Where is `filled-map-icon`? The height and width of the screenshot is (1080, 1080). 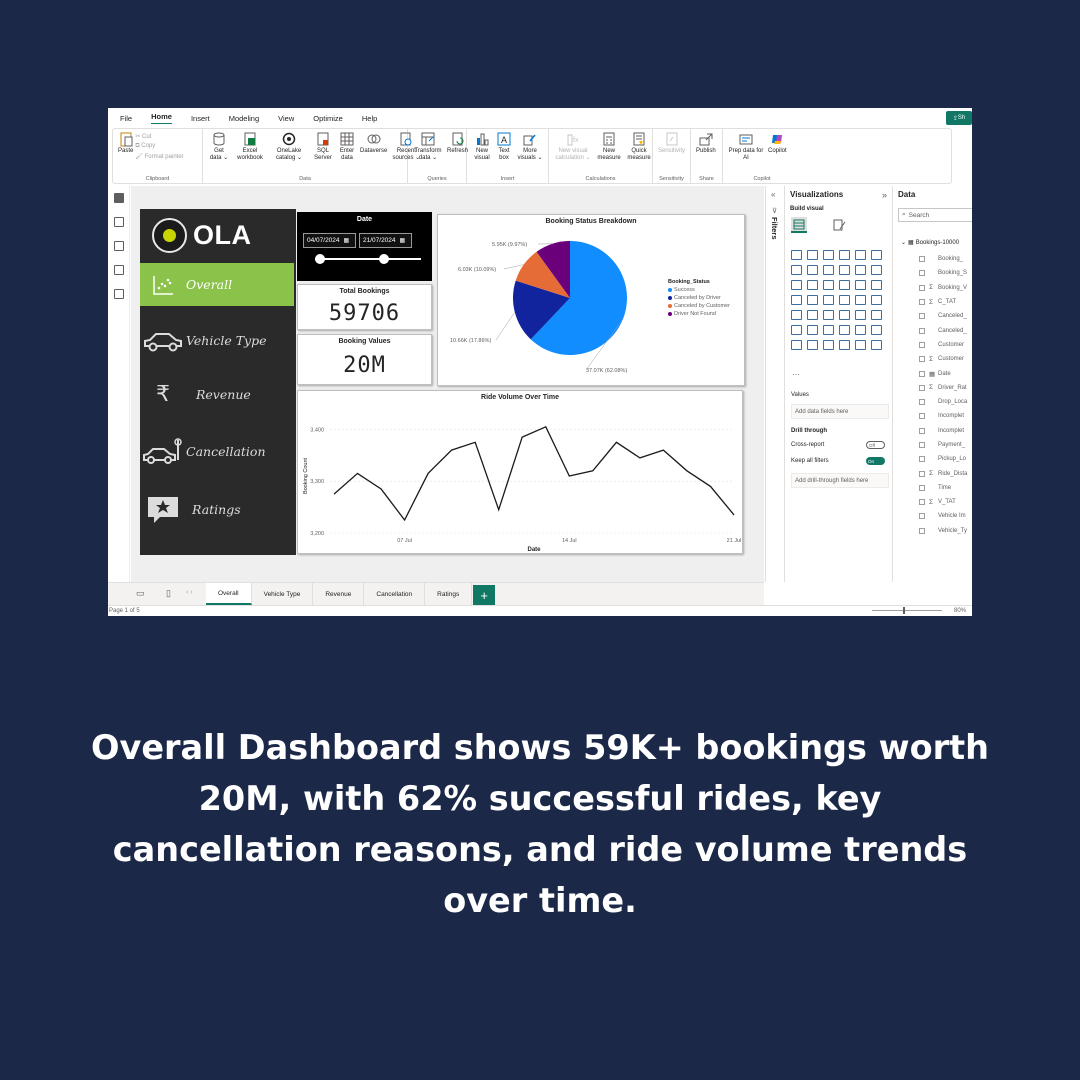 filled-map-icon is located at coordinates (828, 300).